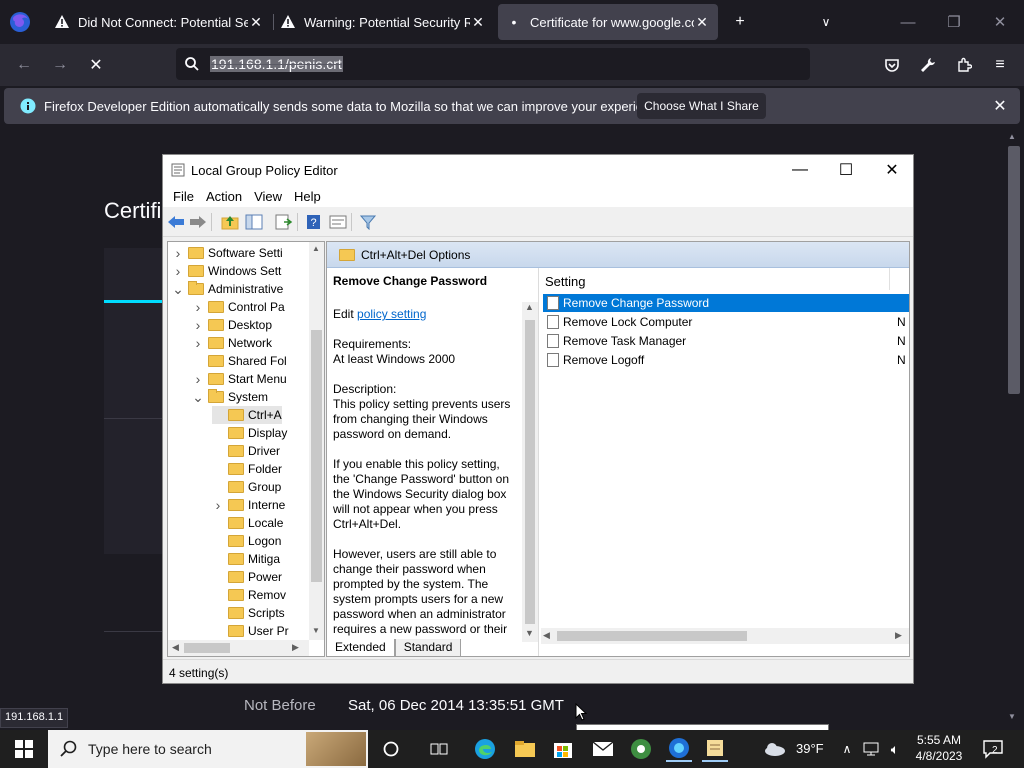  Describe the element at coordinates (227, 253) in the screenshot. I see `tree-item: › Software Setti` at that location.